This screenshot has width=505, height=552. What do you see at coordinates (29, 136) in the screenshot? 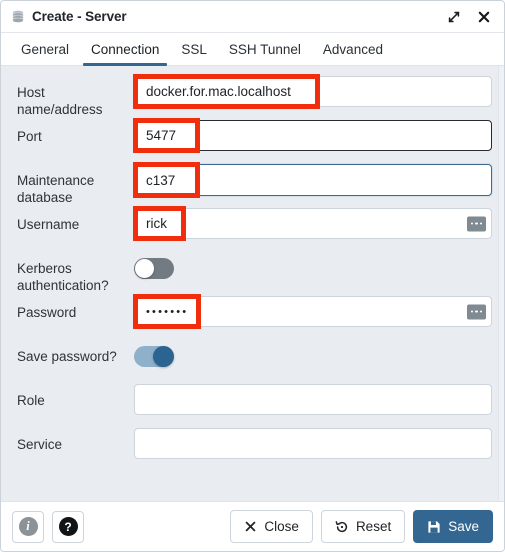
I see `port-label: Port` at bounding box center [29, 136].